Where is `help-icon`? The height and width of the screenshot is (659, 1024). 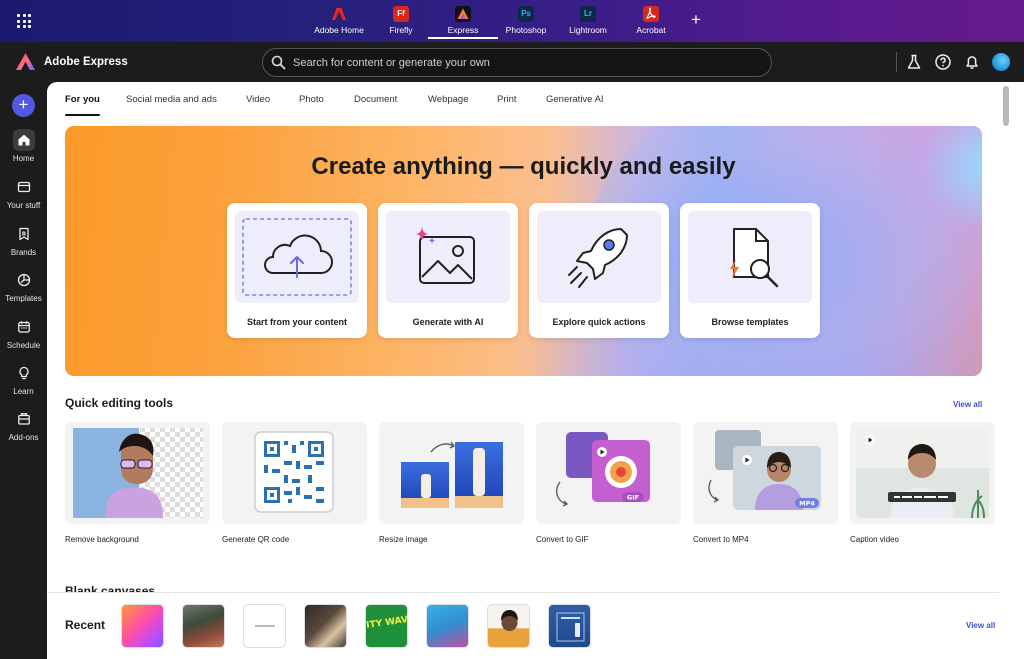 help-icon is located at coordinates (943, 62).